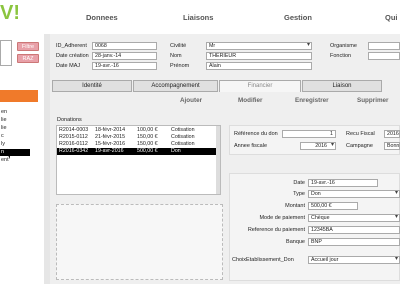  Describe the element at coordinates (180, 66) in the screenshot. I see `prenom-label: Prénom` at that location.